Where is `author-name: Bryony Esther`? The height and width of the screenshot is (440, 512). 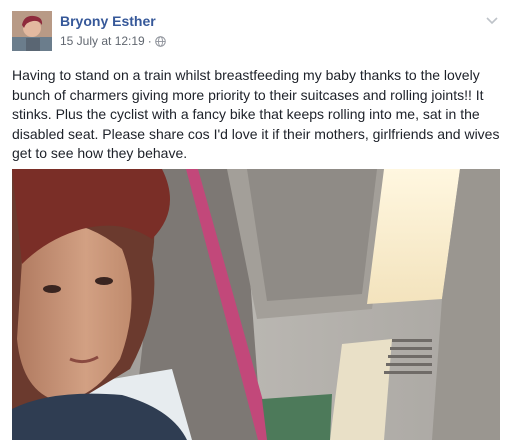 author-name: Bryony Esther is located at coordinates (108, 21).